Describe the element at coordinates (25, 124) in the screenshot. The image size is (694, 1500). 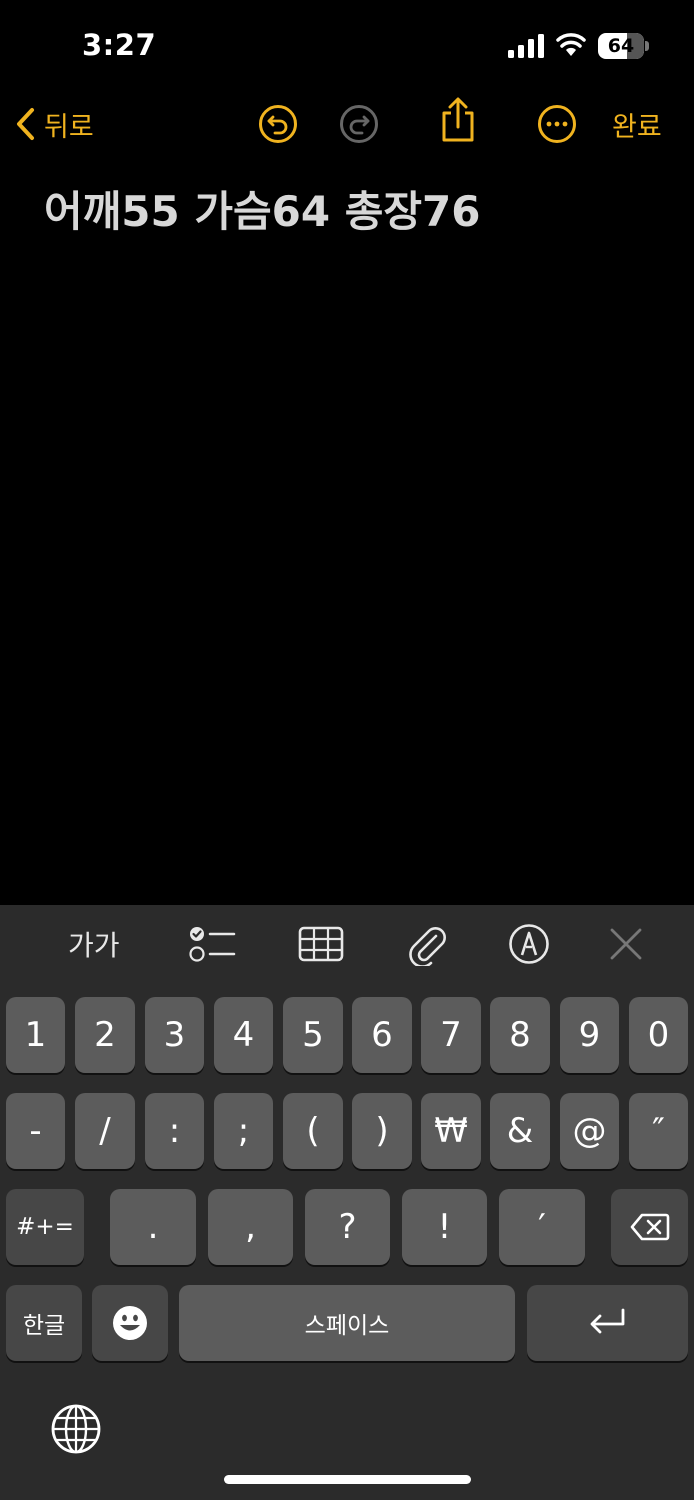
I see `chevron-left-icon` at that location.